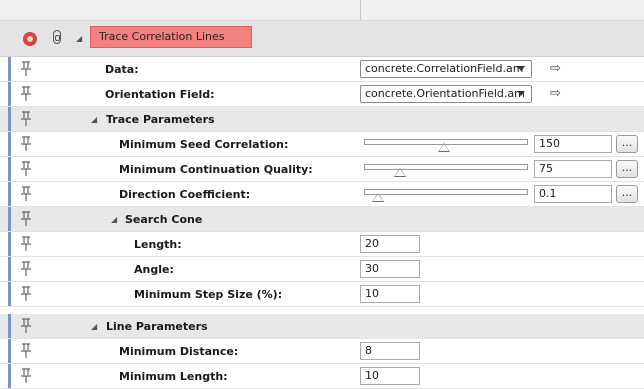 This screenshot has height=389, width=644. I want to click on length-label: Length:, so click(158, 244).